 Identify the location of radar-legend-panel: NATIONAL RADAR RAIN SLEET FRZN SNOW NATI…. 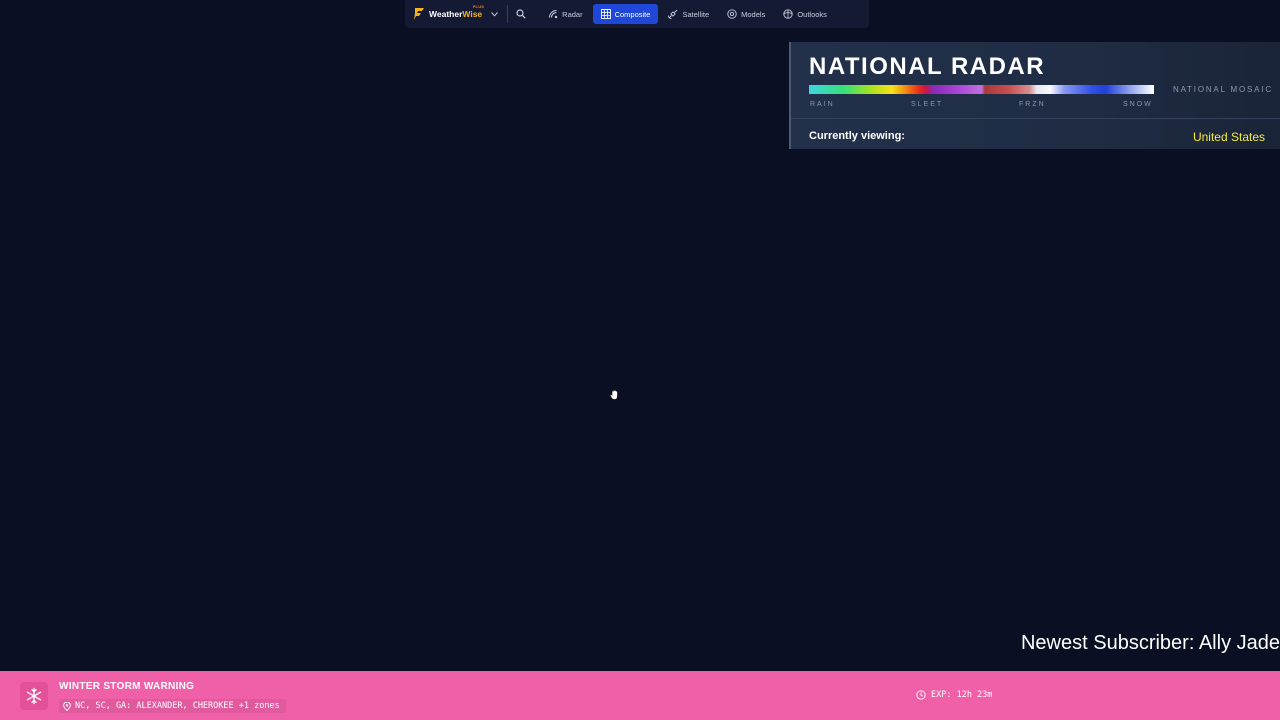
(1034, 95).